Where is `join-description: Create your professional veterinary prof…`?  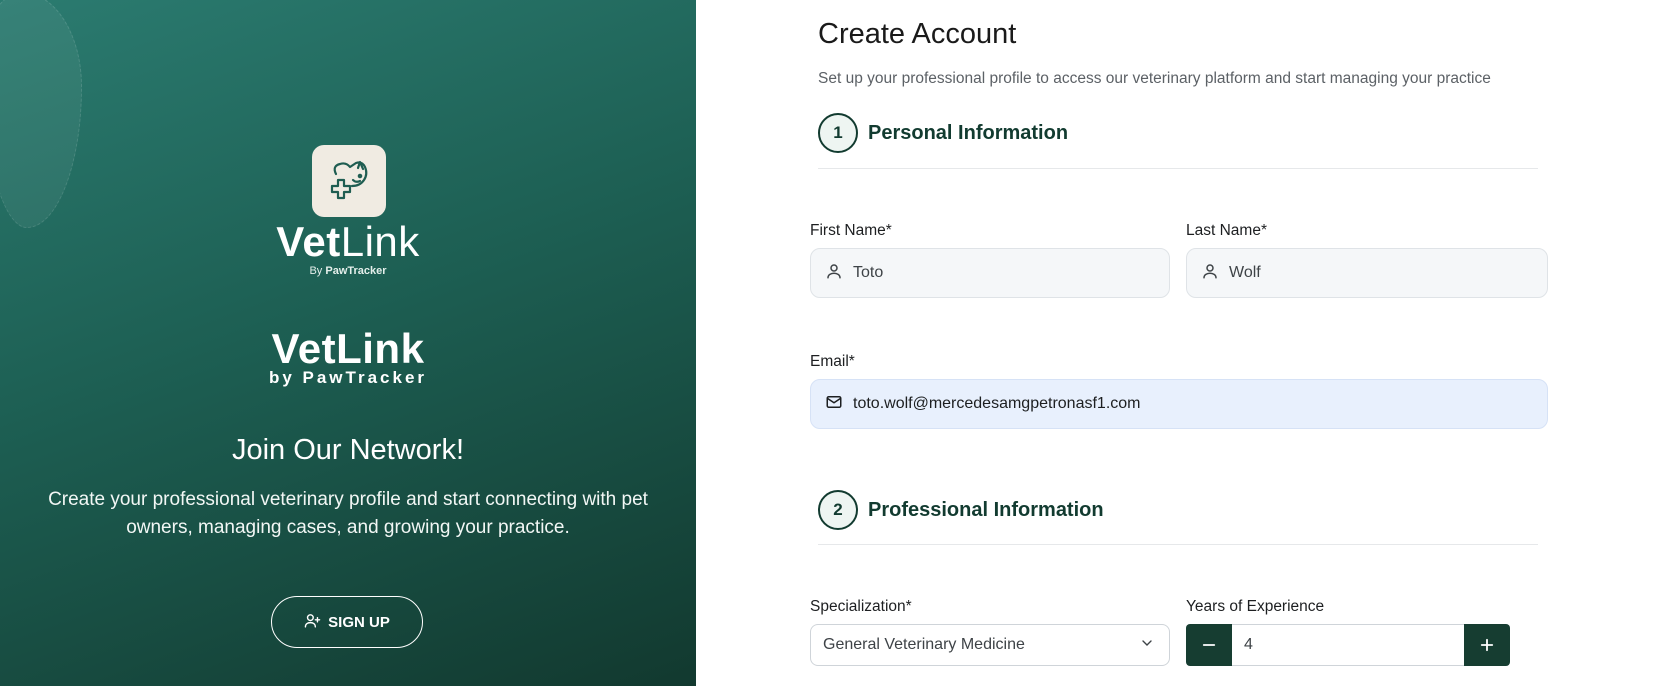 join-description: Create your professional veterinary prof… is located at coordinates (348, 513).